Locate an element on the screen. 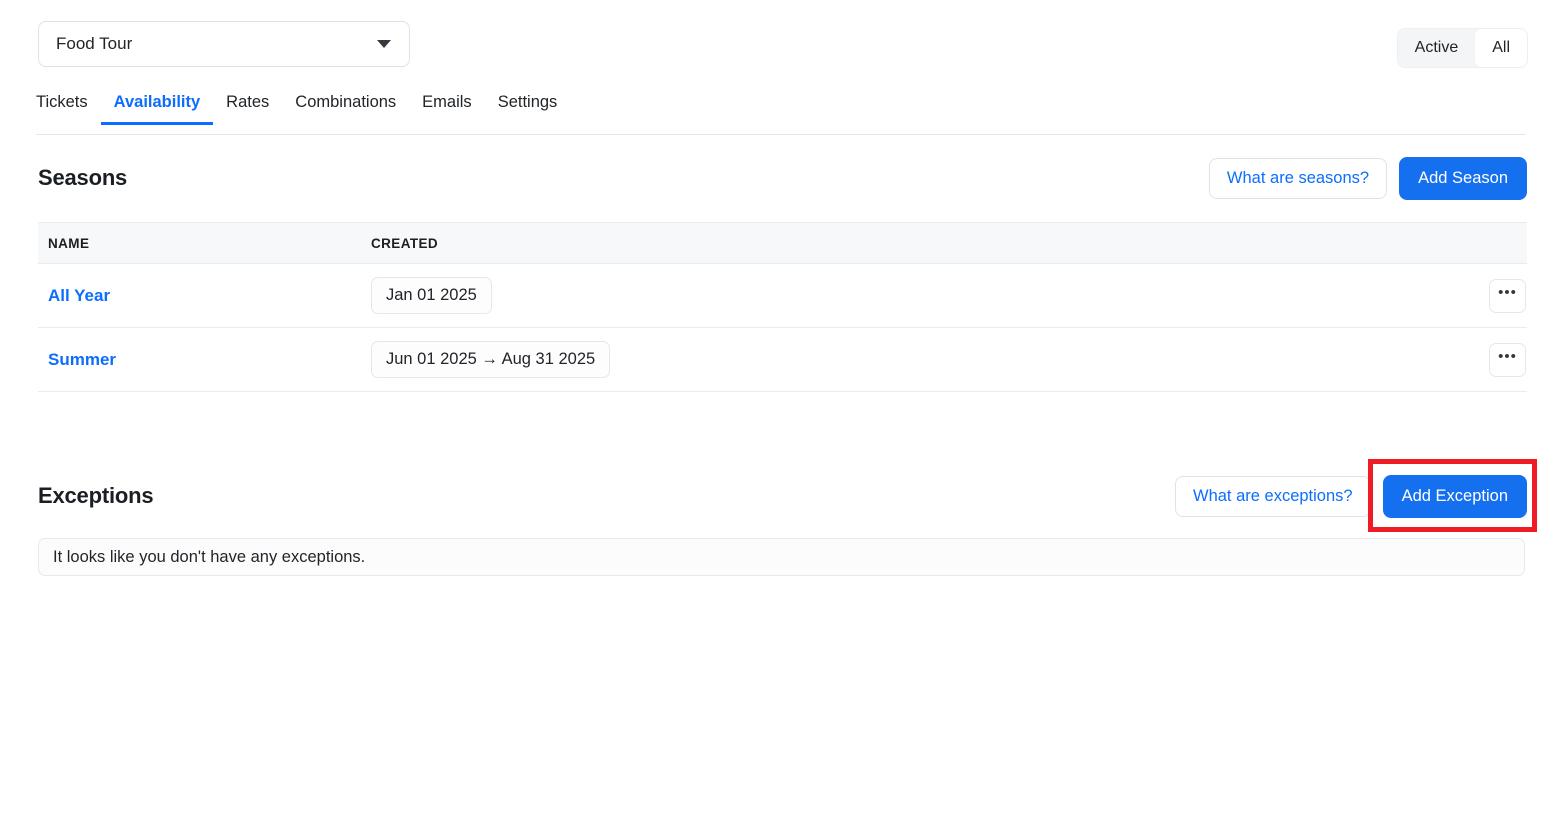  add-season-button: Add Season is located at coordinates (1463, 178).